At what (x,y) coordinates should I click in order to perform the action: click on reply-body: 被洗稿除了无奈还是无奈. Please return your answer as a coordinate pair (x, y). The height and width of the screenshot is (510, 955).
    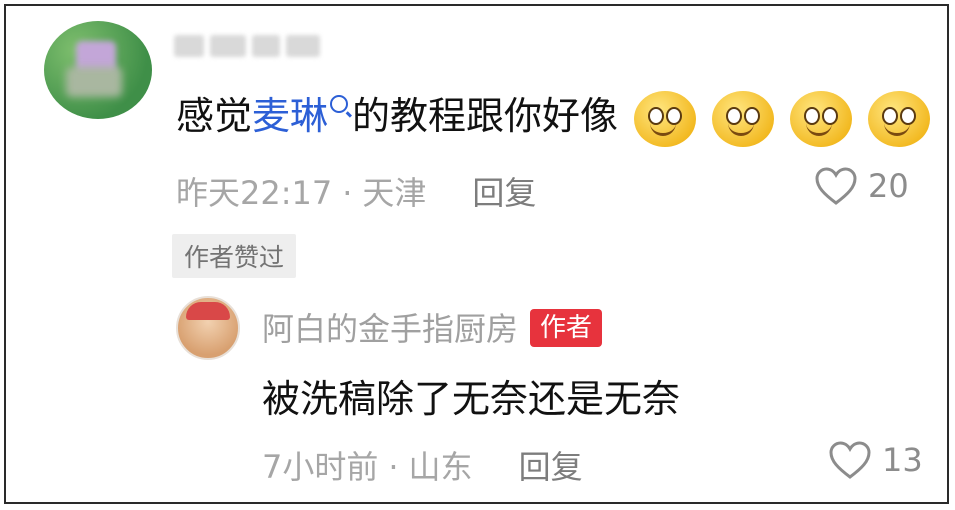
    Looking at the image, I should click on (471, 399).